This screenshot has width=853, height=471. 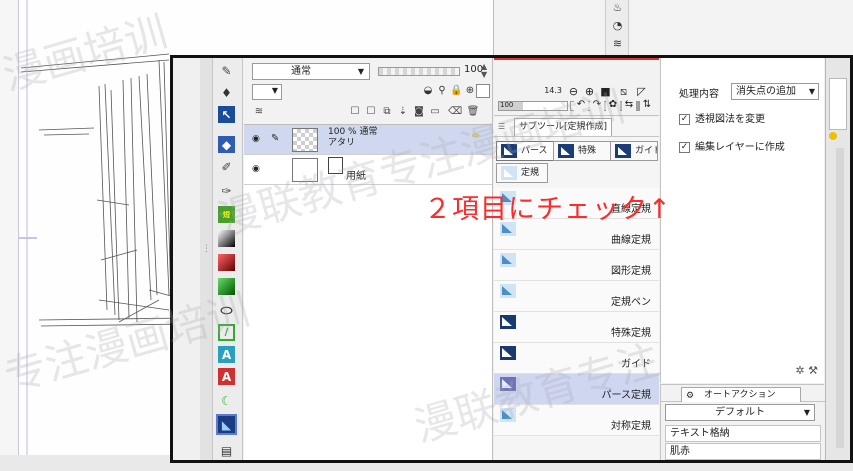 I want to click on airbrush-tool-icon: ✑, so click(x=226, y=190).